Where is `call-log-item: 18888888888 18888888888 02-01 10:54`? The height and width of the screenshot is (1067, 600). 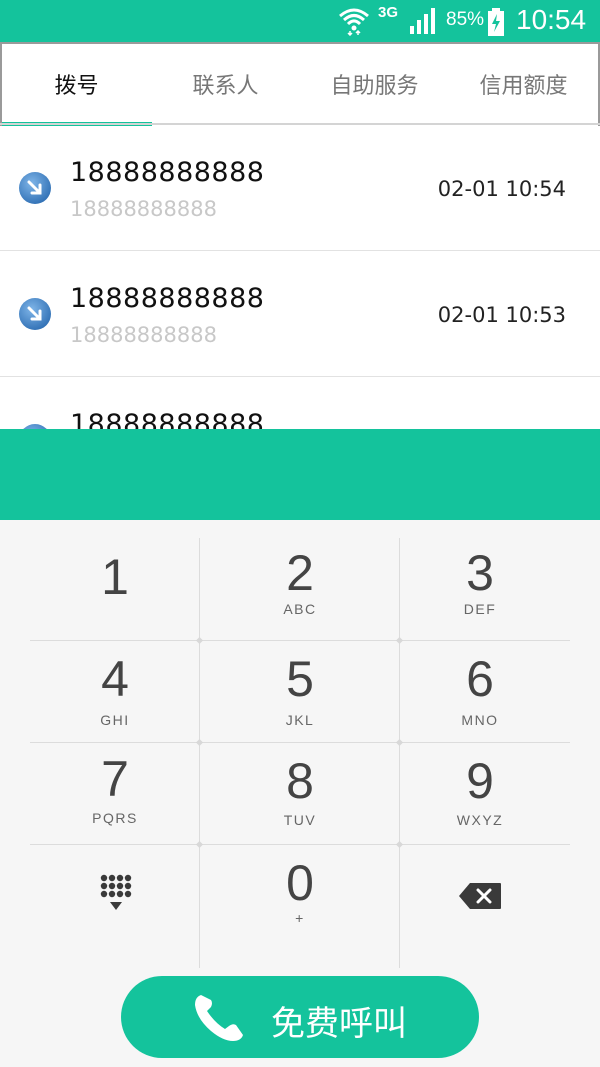 call-log-item: 18888888888 18888888888 02-01 10:54 is located at coordinates (300, 188).